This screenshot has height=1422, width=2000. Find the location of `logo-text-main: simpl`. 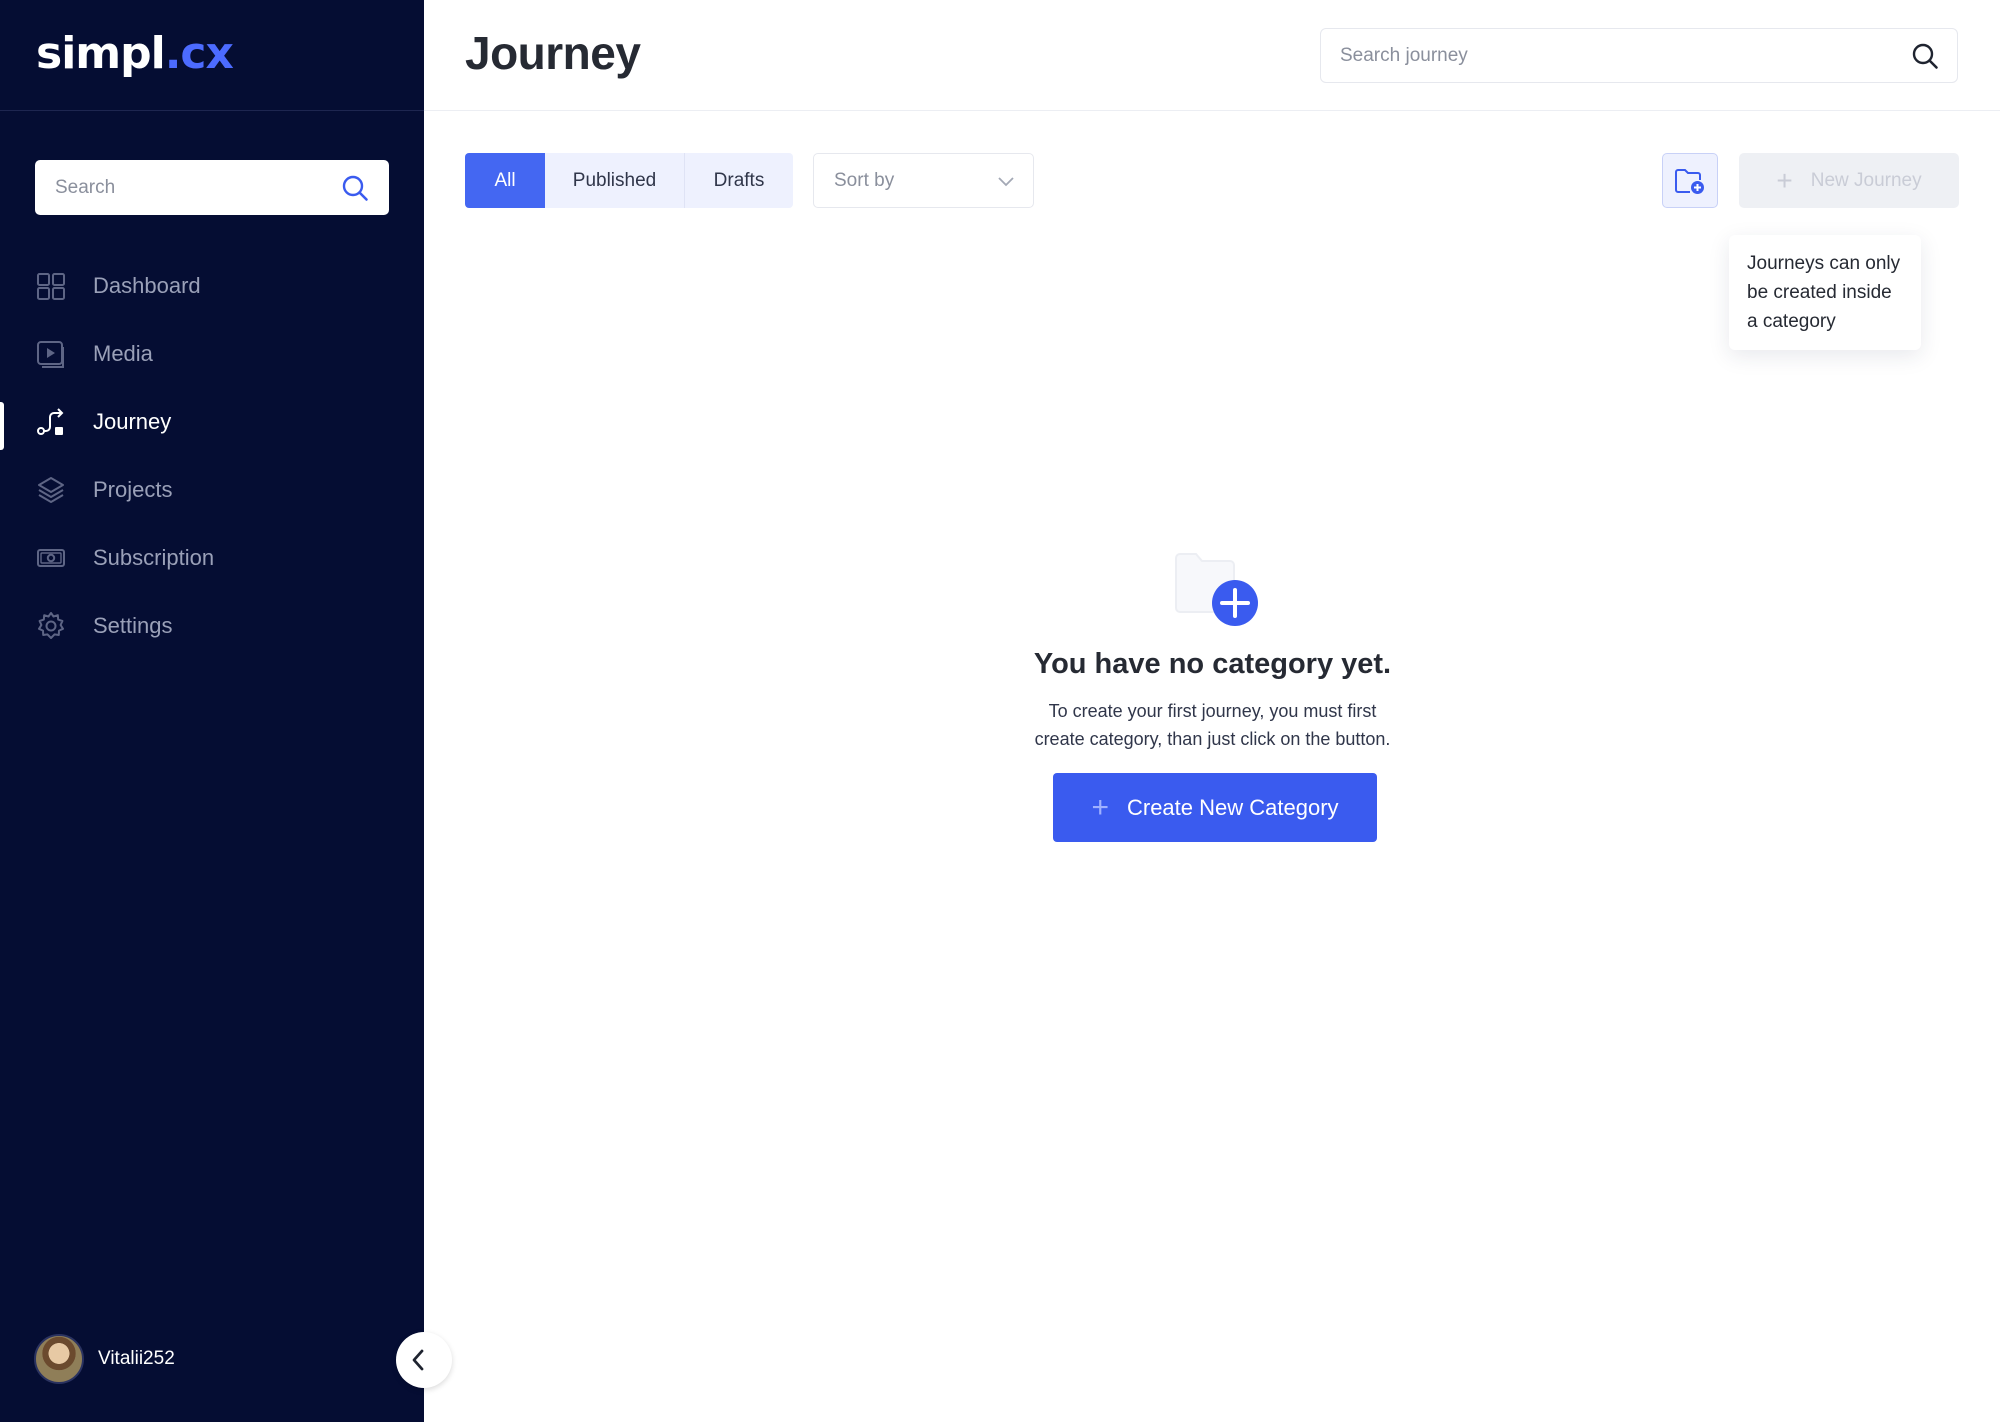

logo-text-main: simpl is located at coordinates (101, 53).